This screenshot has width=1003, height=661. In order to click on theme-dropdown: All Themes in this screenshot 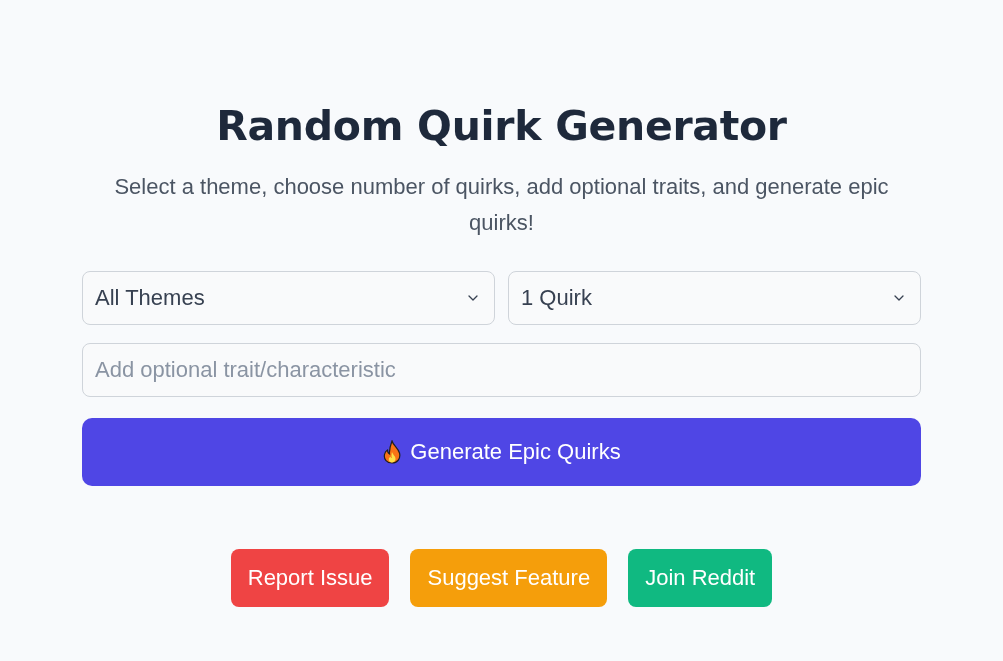, I will do `click(288, 298)`.